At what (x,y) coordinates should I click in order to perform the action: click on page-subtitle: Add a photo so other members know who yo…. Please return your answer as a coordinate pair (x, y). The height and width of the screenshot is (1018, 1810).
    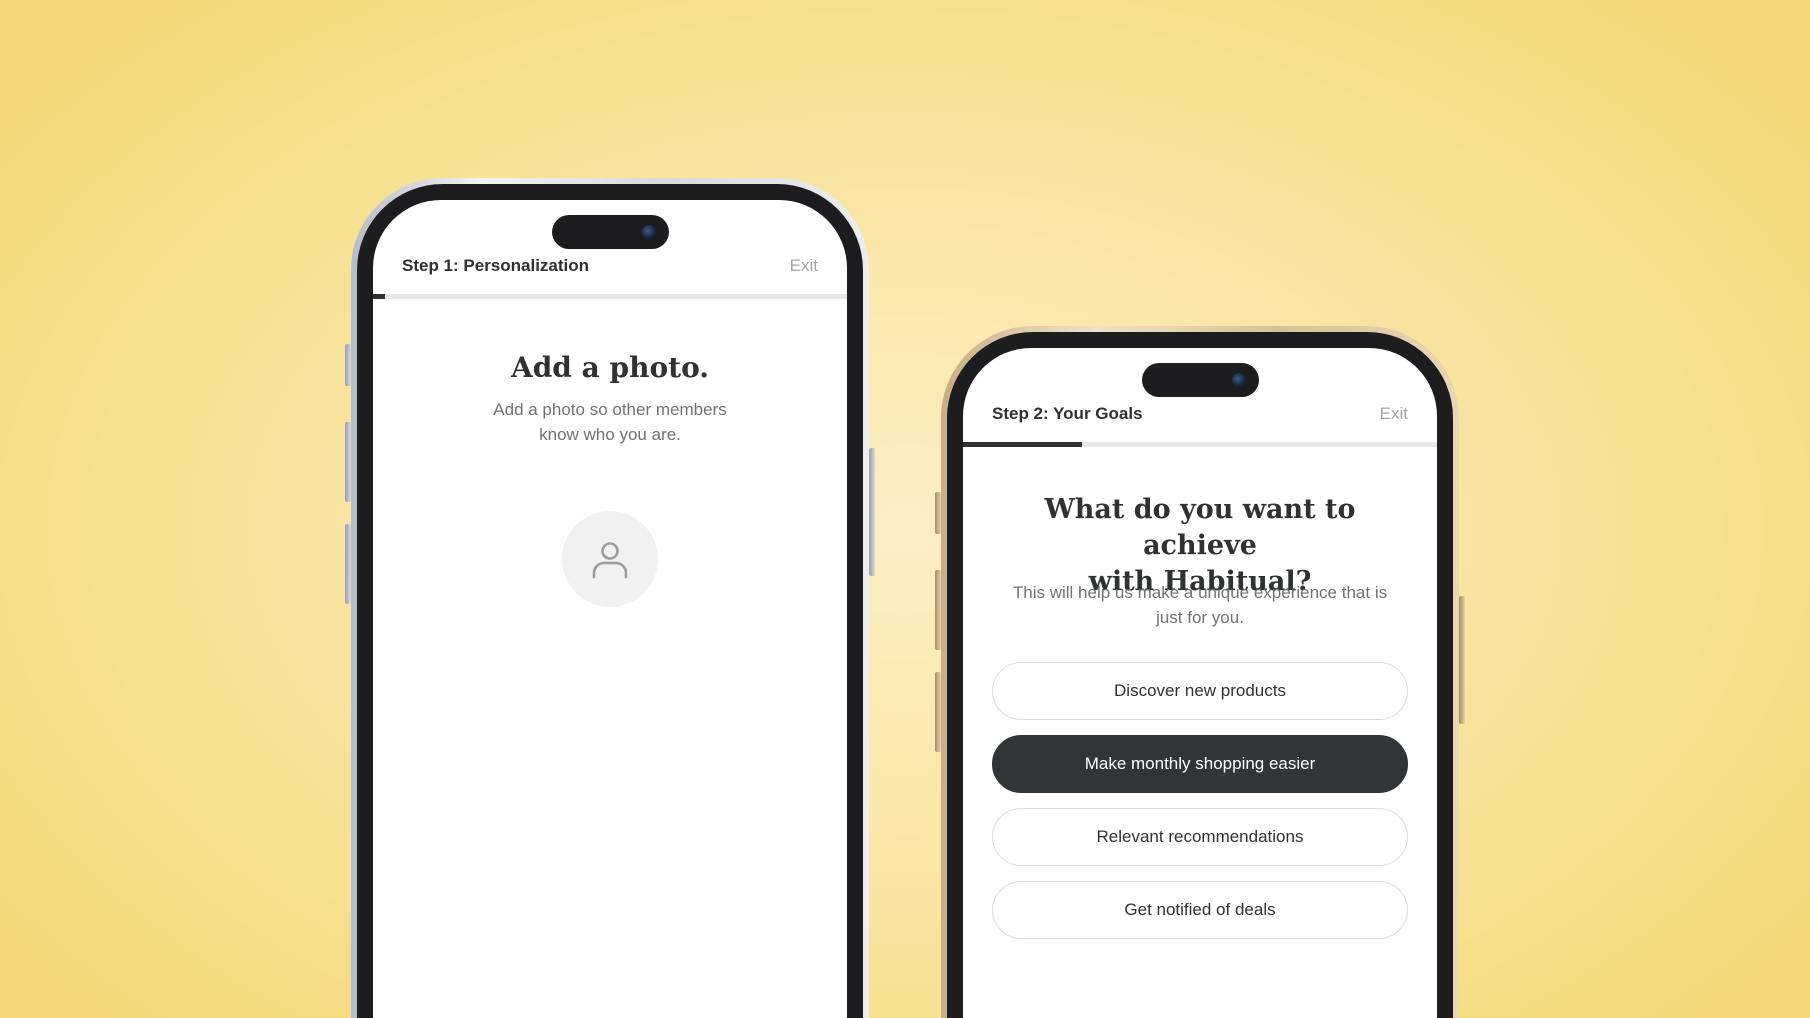
    Looking at the image, I should click on (610, 422).